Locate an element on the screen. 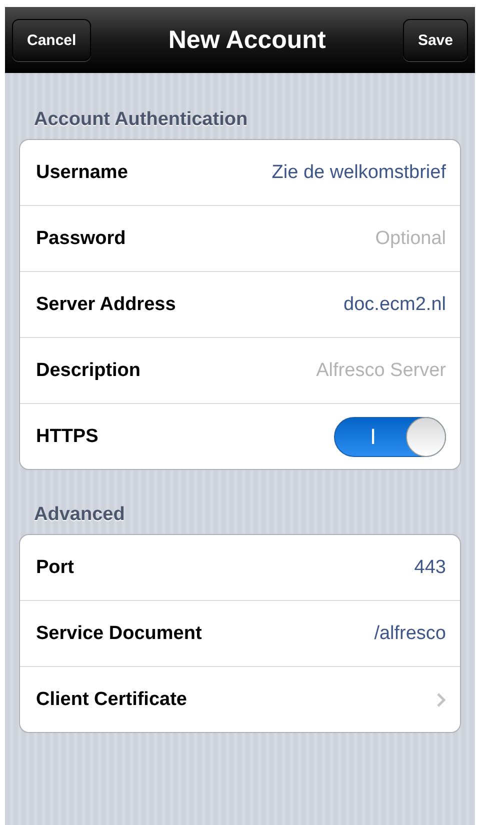 Image resolution: width=480 pixels, height=825 pixels. row-label: Service Document is located at coordinates (119, 633).